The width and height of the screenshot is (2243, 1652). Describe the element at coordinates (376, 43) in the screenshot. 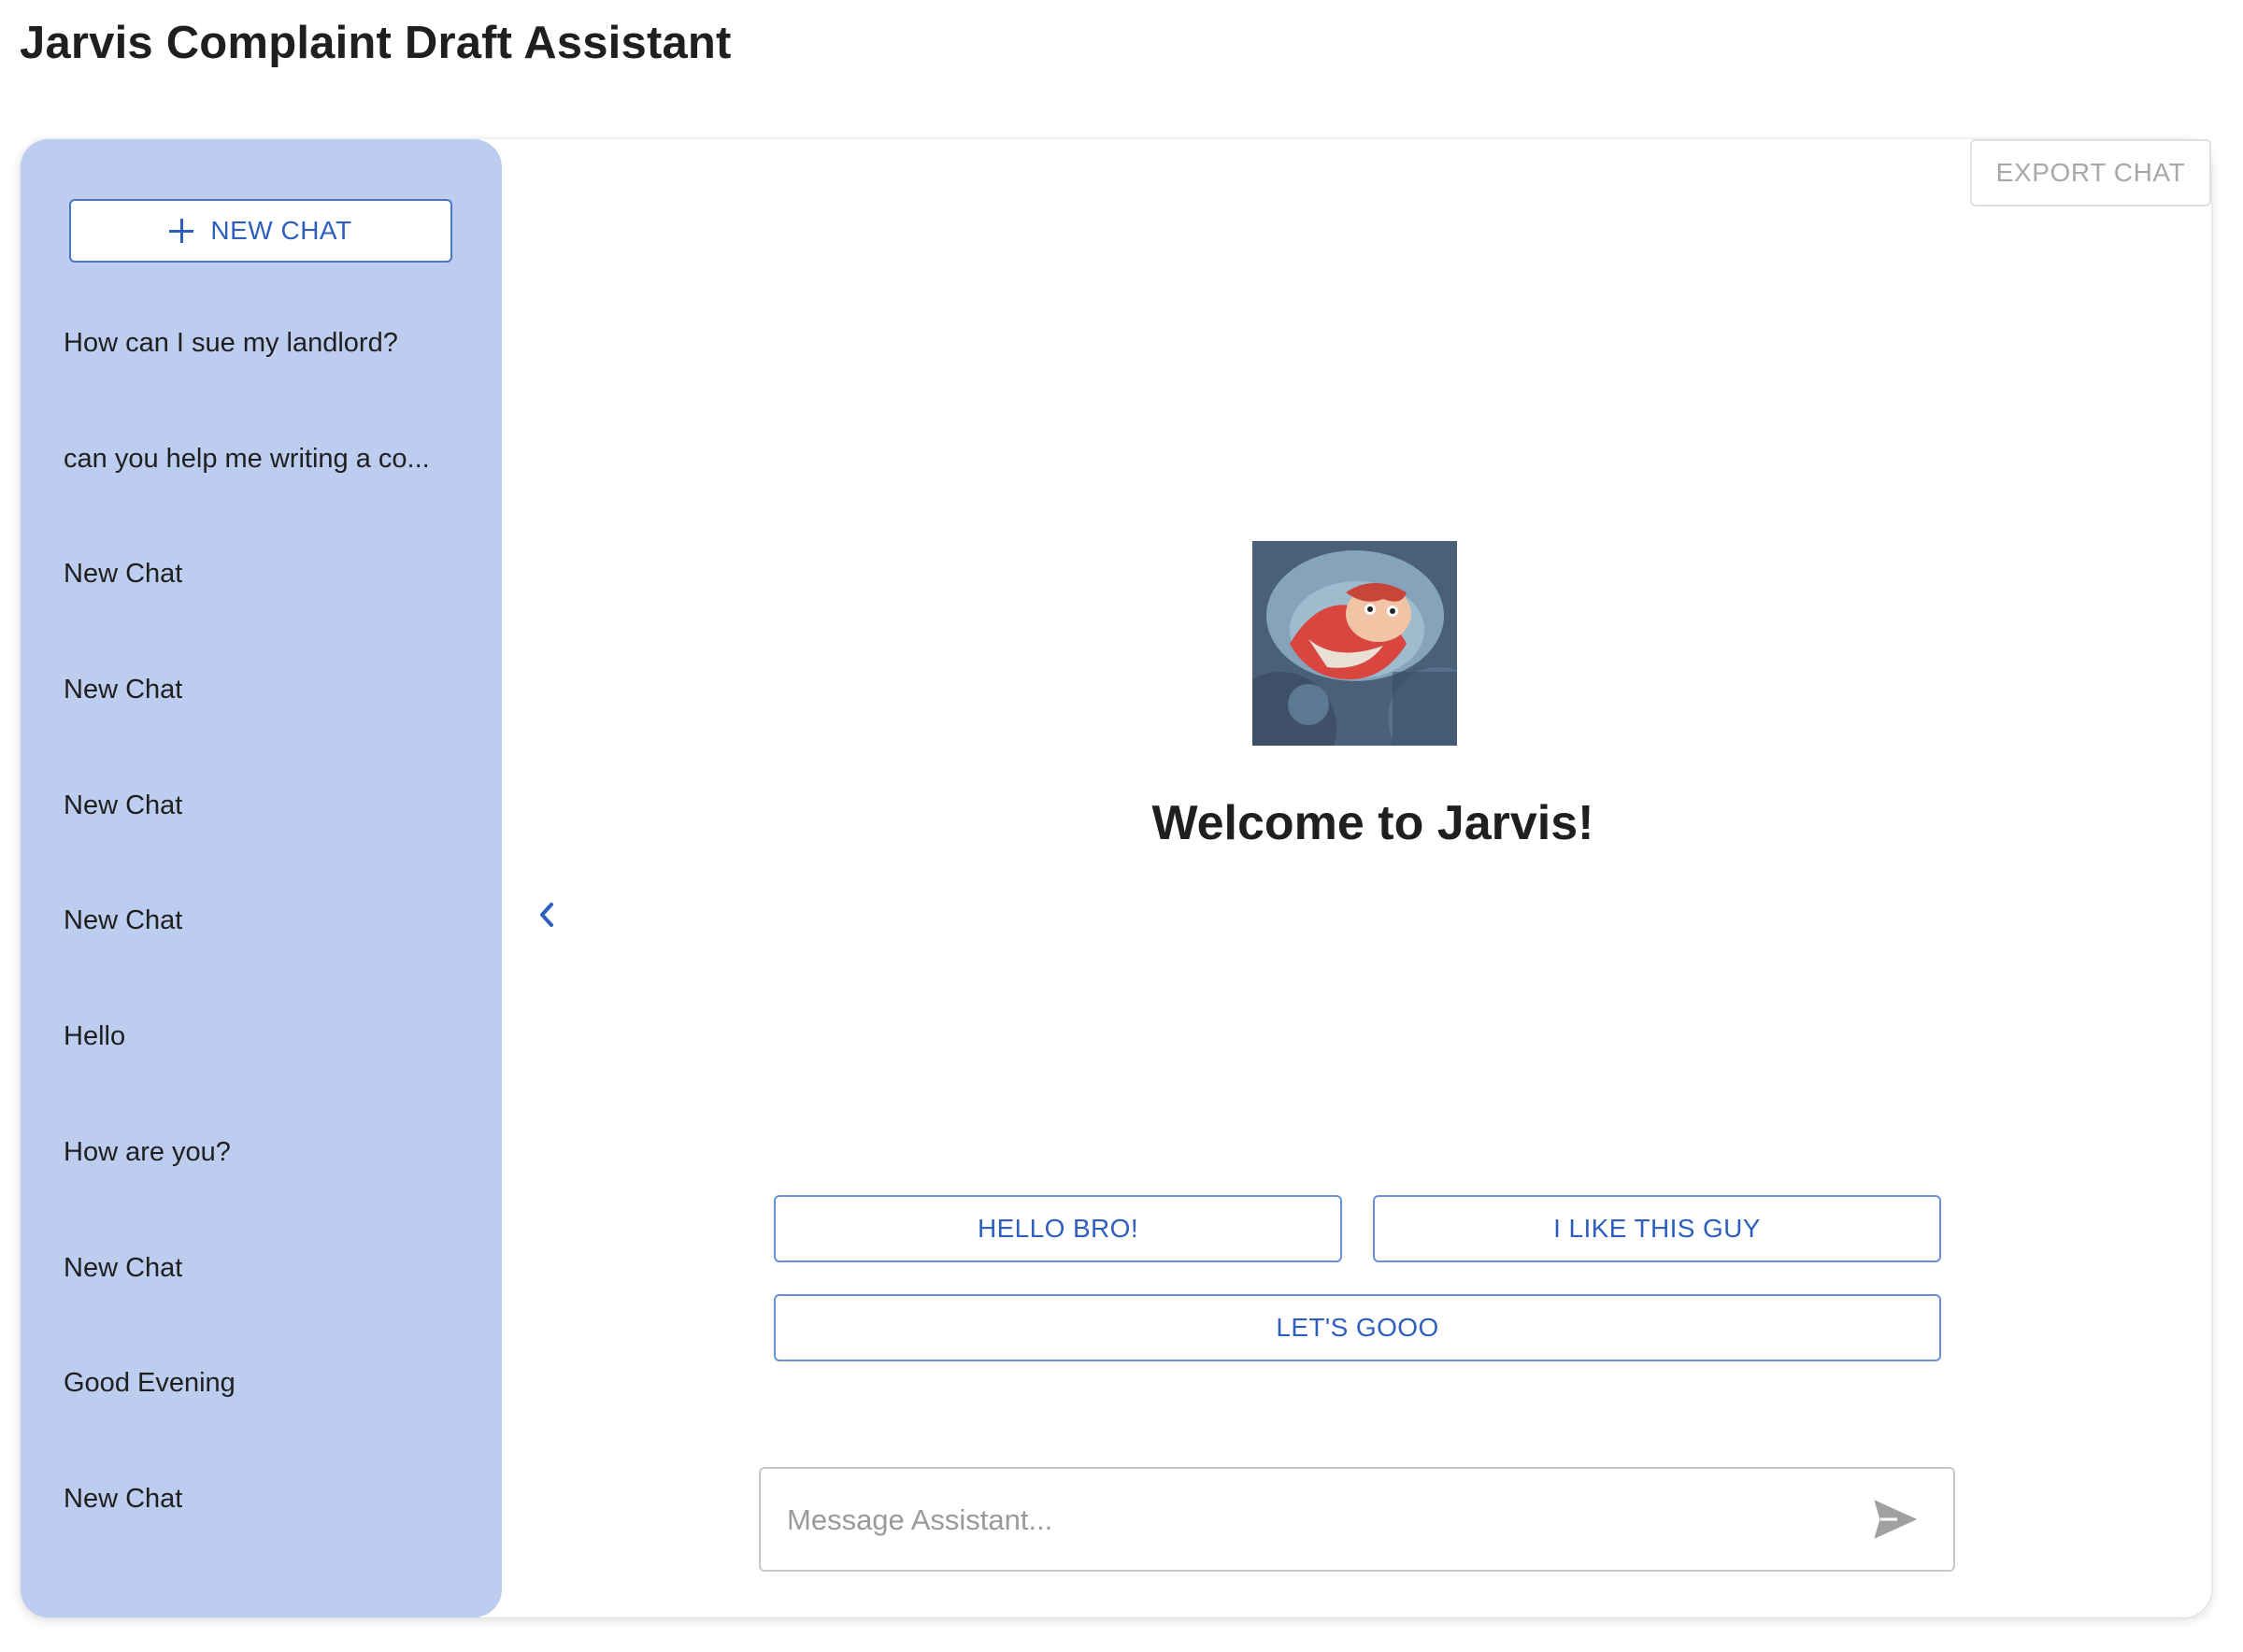

I see `app-title: Jarvis Complaint Draft Assistant` at that location.